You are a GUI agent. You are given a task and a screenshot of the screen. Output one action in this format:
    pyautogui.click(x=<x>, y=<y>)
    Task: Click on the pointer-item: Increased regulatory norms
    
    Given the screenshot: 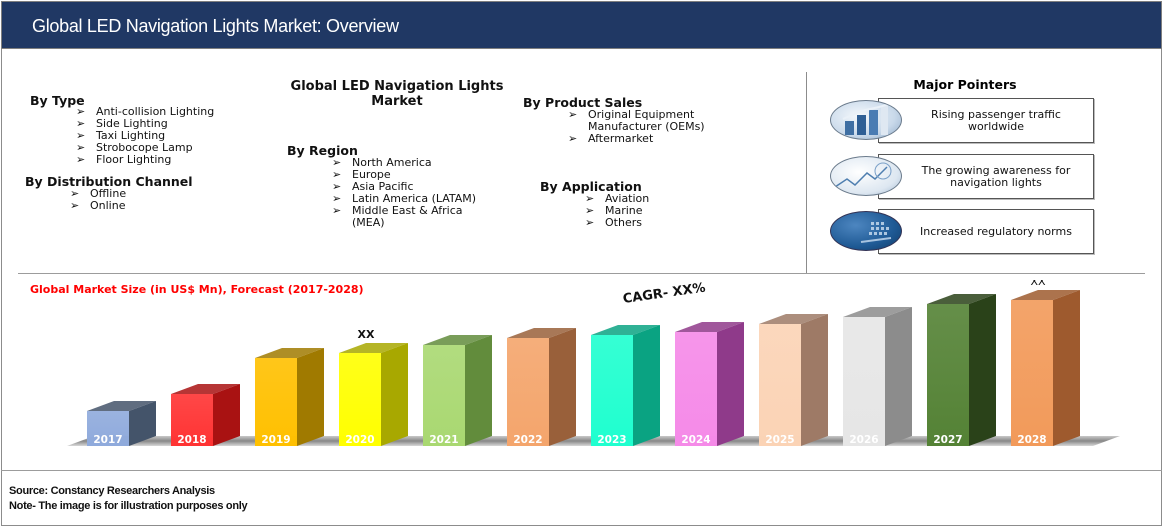 What is the action you would take?
    pyautogui.click(x=962, y=231)
    